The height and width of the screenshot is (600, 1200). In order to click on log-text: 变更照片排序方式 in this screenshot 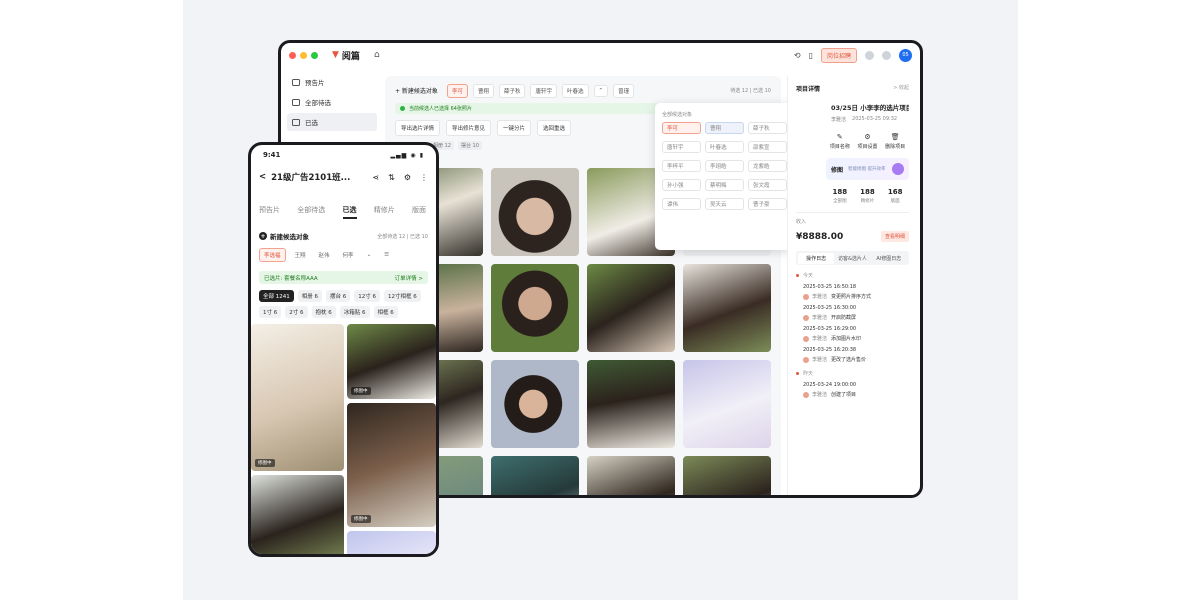, I will do `click(851, 297)`.